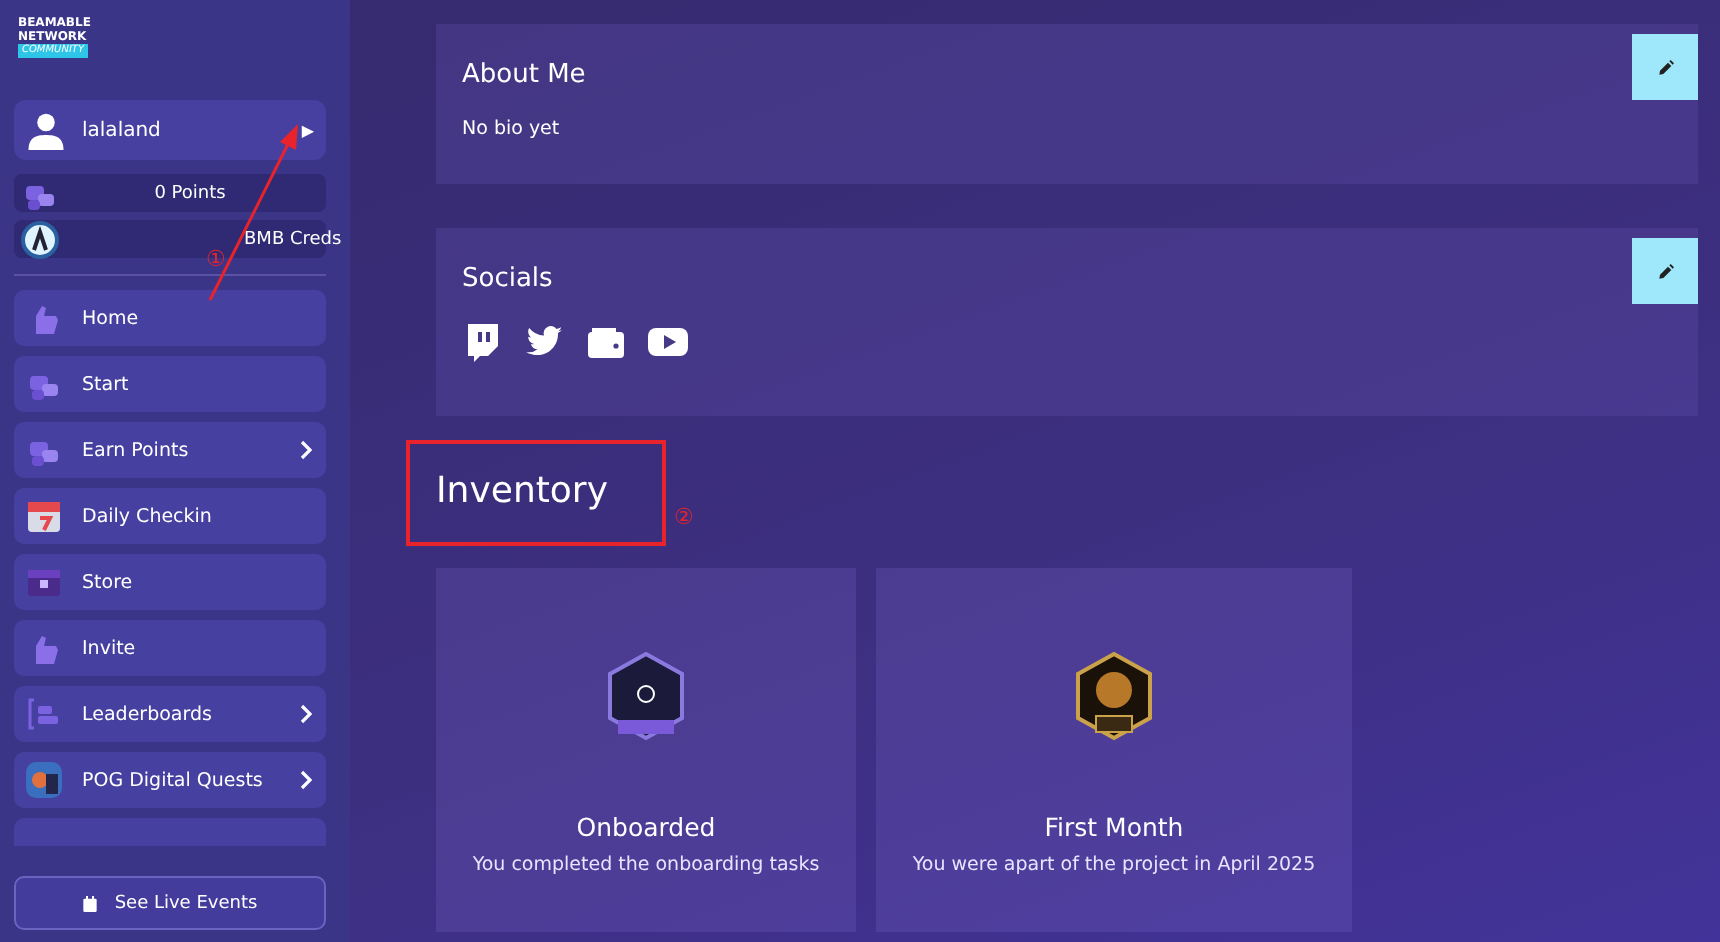 This screenshot has height=942, width=1720. What do you see at coordinates (293, 239) in the screenshot?
I see `balance-label: BMB Creds` at bounding box center [293, 239].